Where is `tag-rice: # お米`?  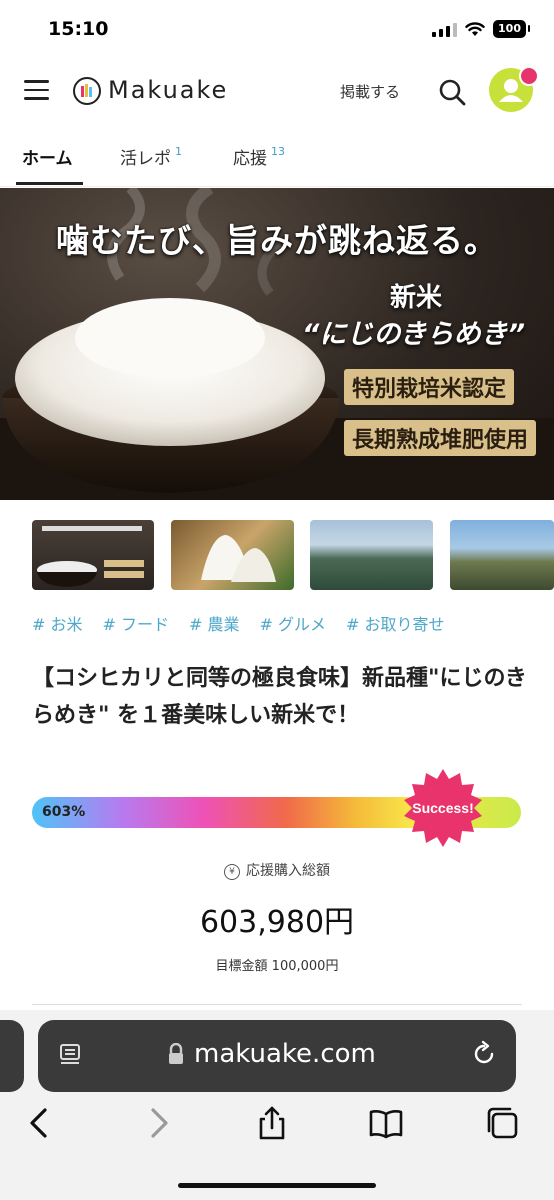 tag-rice: # お米 is located at coordinates (57, 623).